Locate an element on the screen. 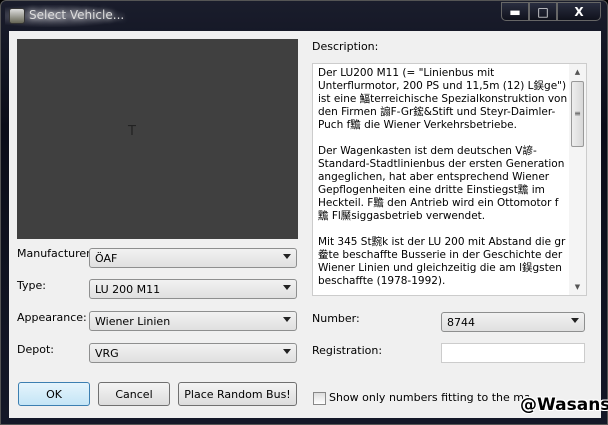 This screenshot has height=425, width=608. depot-label: Depot: is located at coordinates (35, 349).